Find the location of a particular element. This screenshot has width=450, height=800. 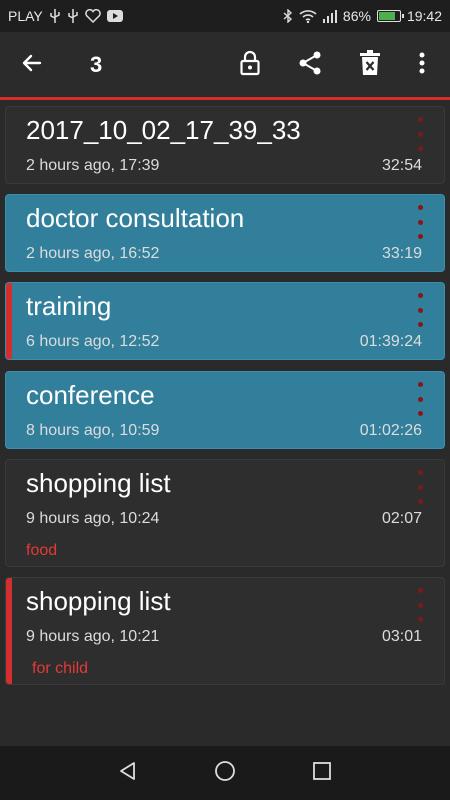

action-toolbar: 3 is located at coordinates (225, 65).